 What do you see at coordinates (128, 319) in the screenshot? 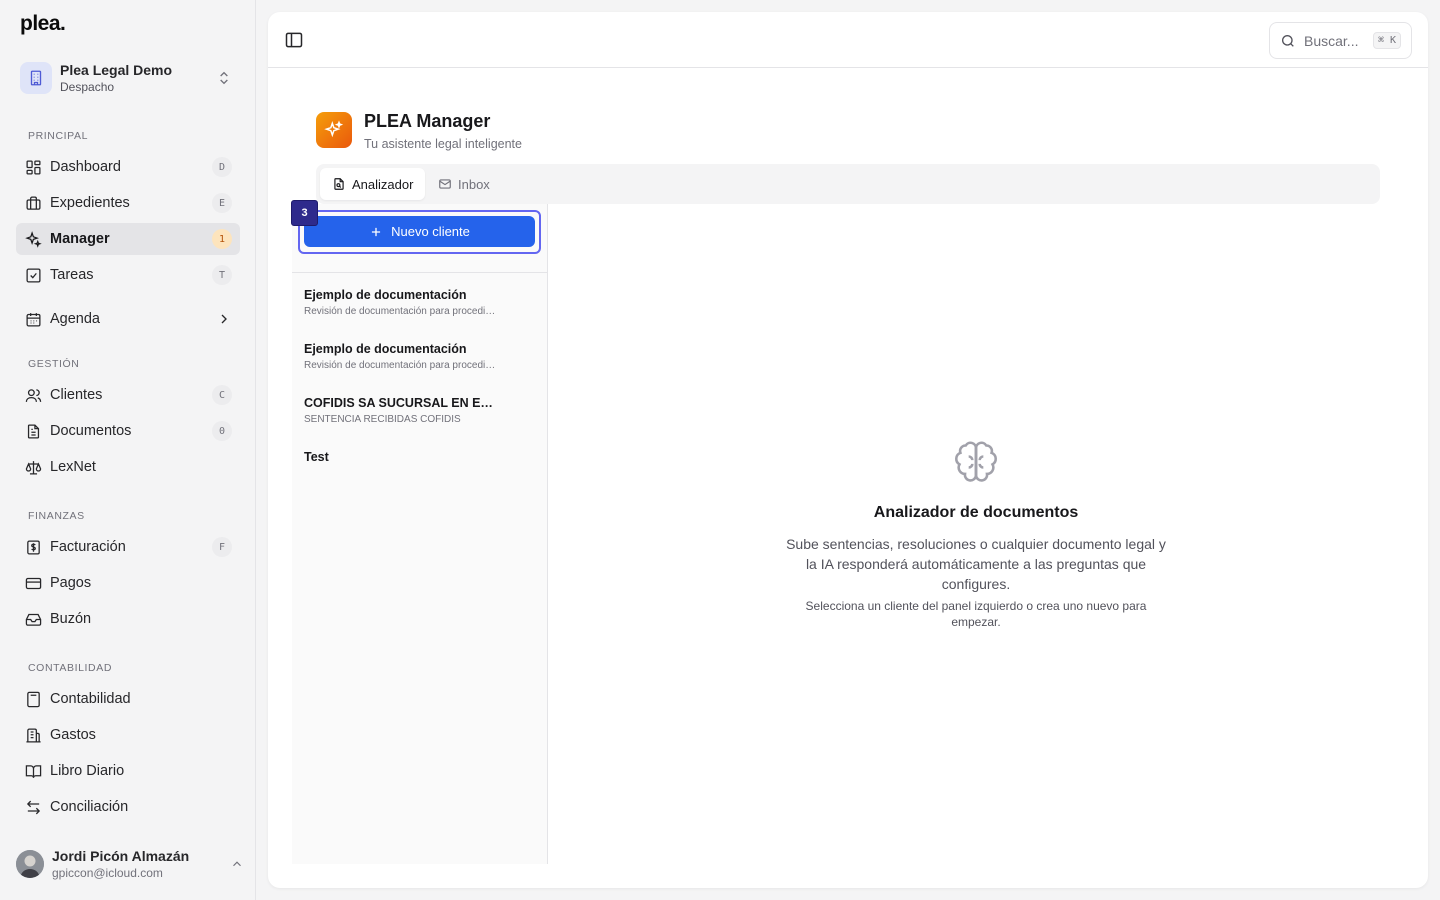
I see `sidebar-item-agenda: Agenda` at bounding box center [128, 319].